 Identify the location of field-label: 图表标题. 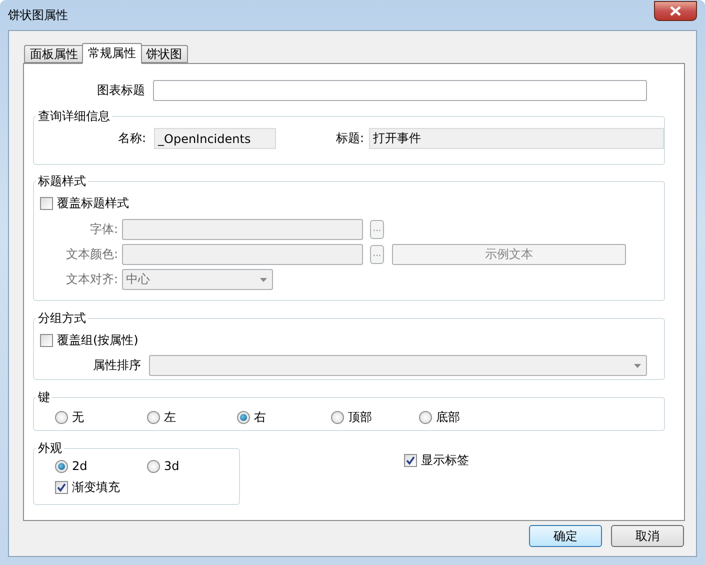
(120, 90).